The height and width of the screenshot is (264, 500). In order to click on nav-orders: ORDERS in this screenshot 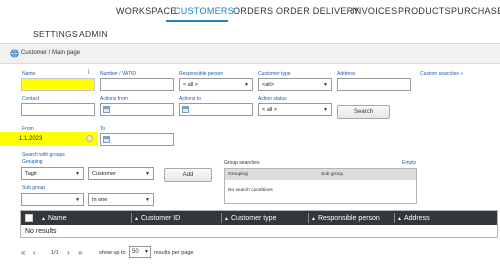, I will do `click(253, 11)`.